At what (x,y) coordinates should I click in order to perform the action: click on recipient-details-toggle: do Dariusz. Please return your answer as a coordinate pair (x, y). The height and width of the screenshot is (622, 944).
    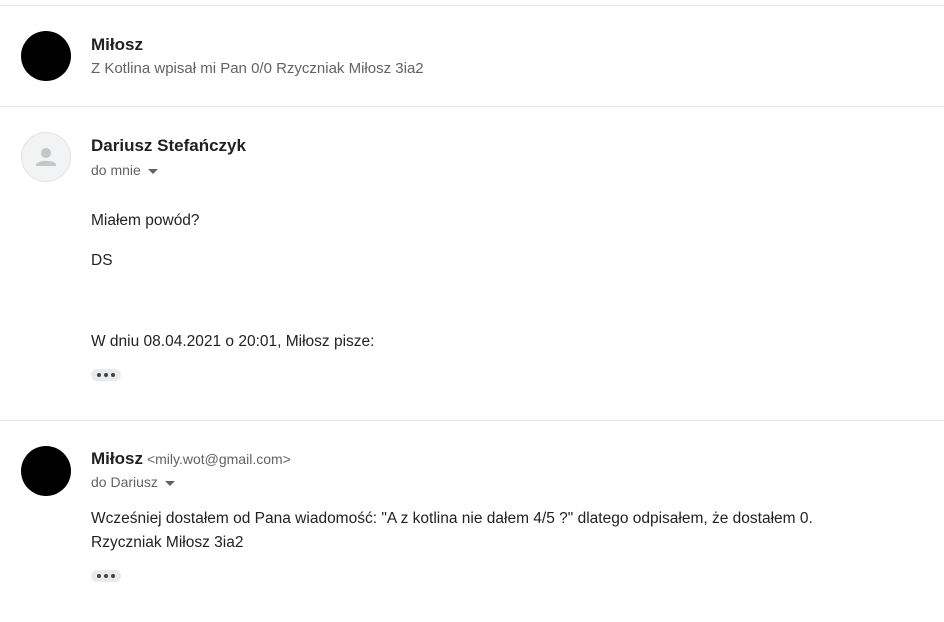
    Looking at the image, I should click on (133, 482).